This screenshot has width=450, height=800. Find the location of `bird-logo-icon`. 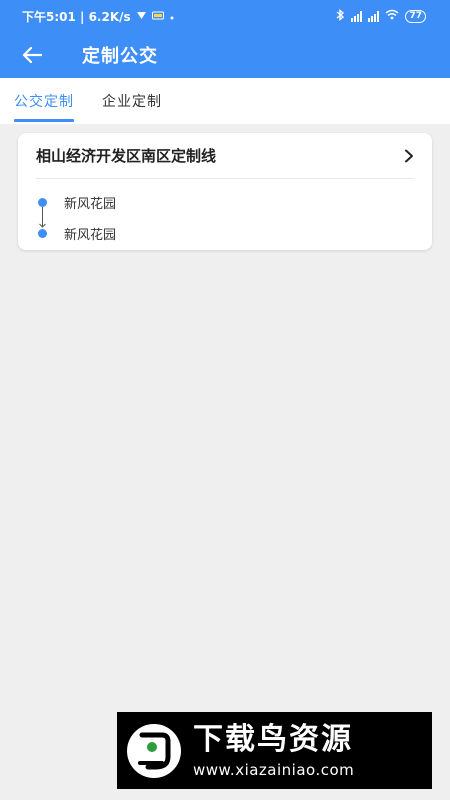

bird-logo-icon is located at coordinates (154, 751).